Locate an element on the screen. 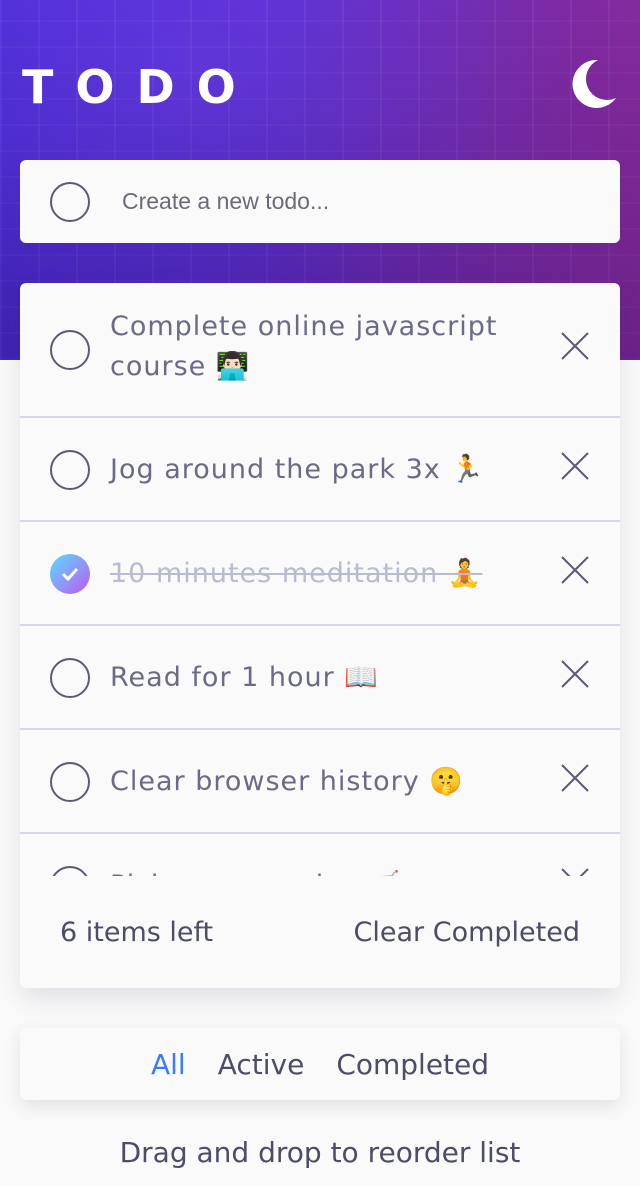  todo-label: Jog around the park 3x 🏃 is located at coordinates (297, 469).